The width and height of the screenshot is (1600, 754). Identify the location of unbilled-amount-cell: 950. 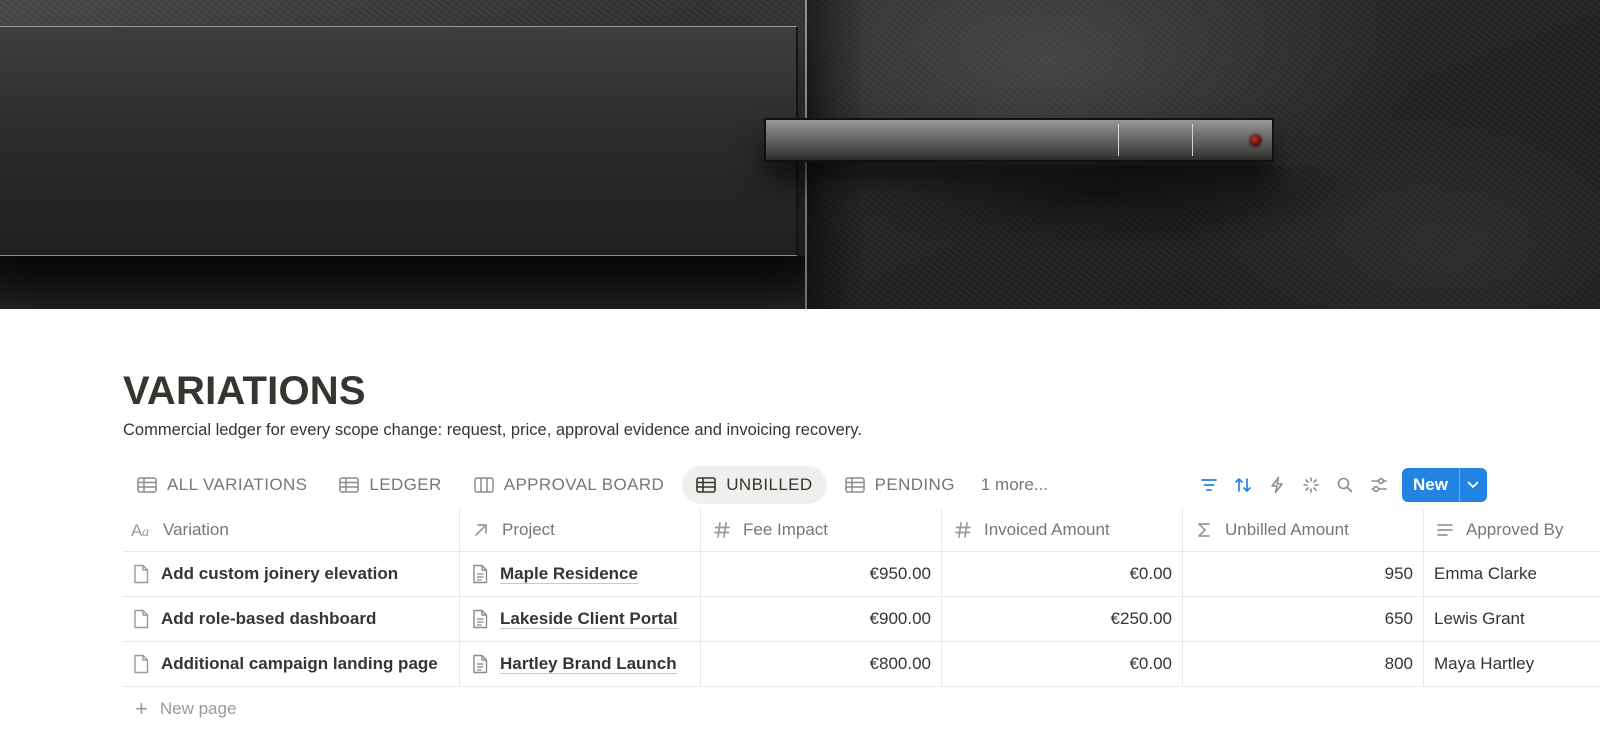
(1303, 574).